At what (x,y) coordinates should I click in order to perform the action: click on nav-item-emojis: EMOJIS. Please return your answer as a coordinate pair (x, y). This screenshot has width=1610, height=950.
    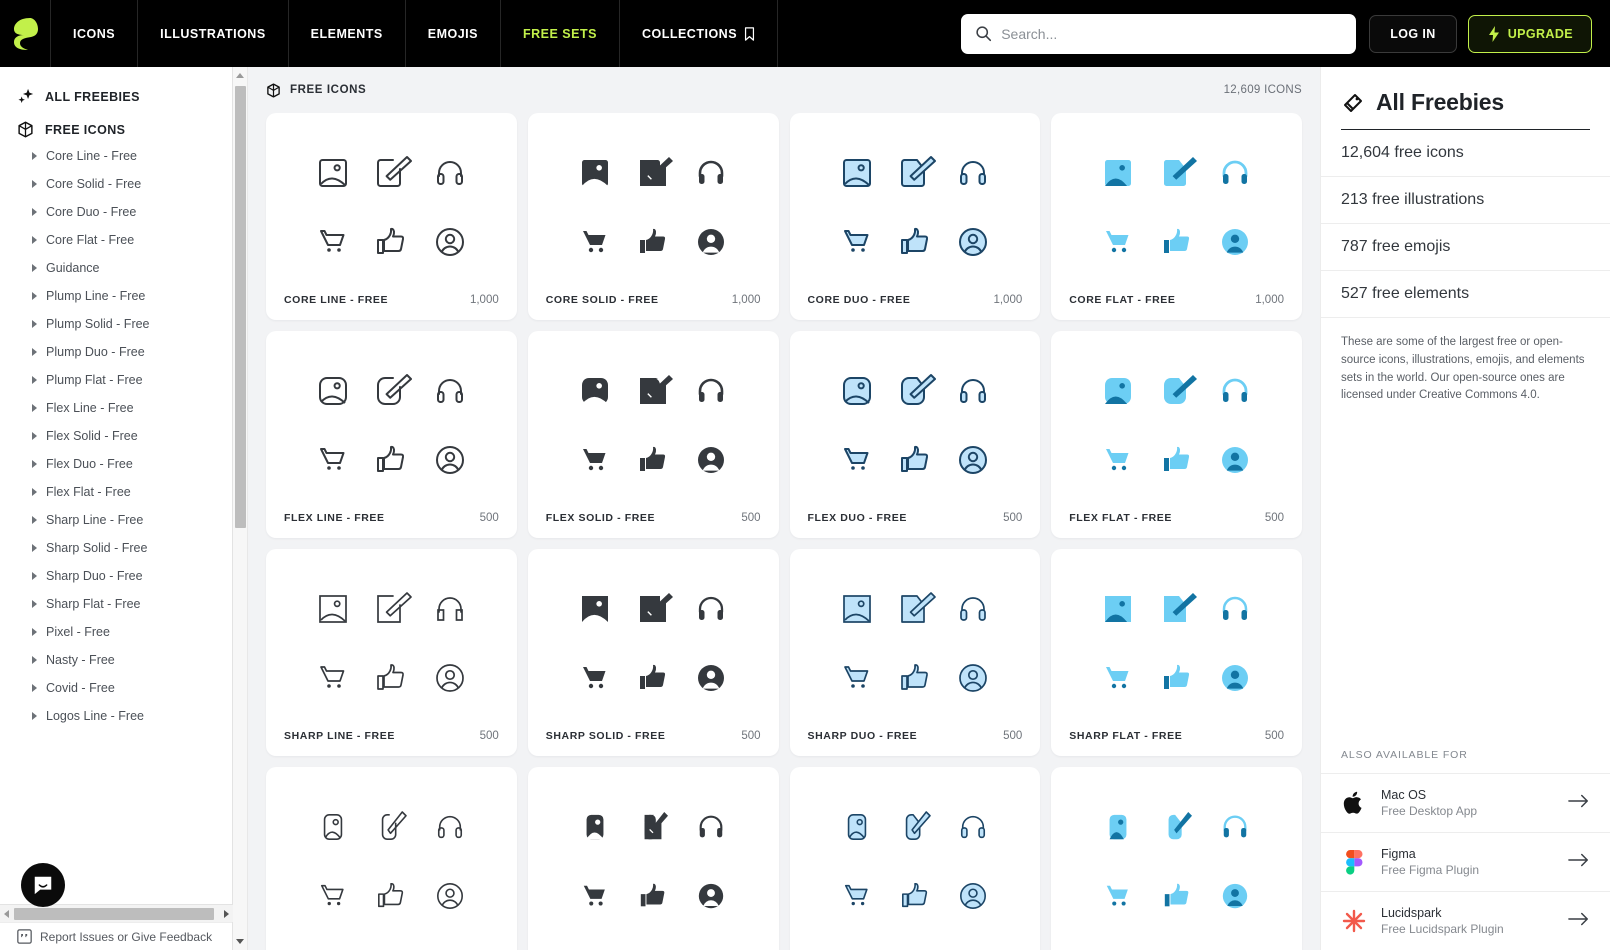
    Looking at the image, I should click on (453, 33).